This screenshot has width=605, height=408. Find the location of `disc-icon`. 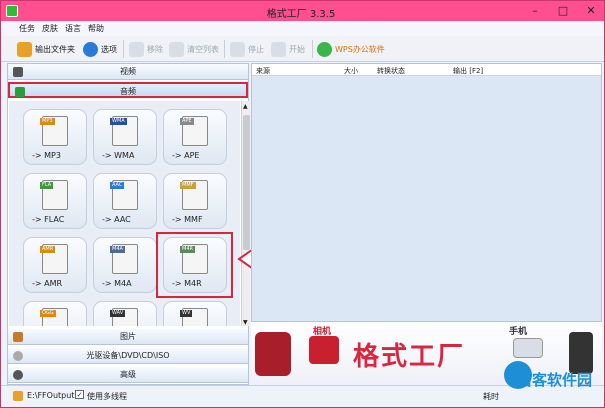

disc-icon is located at coordinates (18, 356).